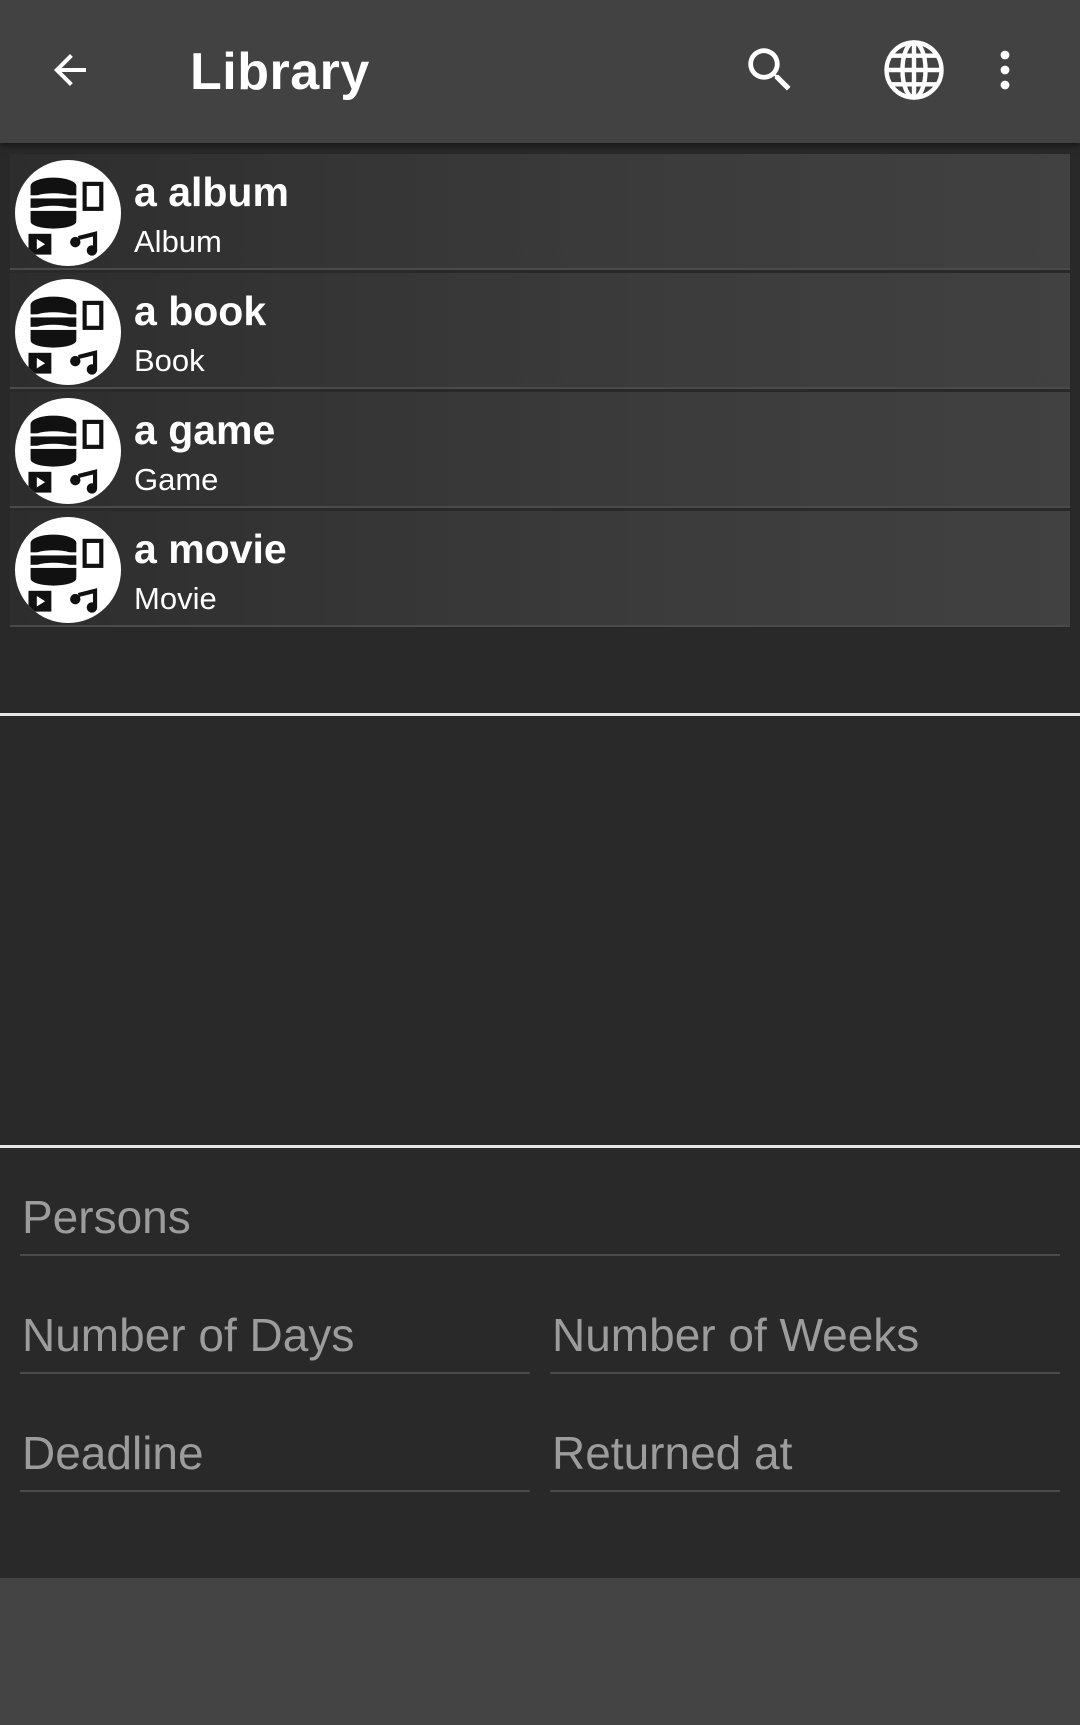  I want to click on returned-at-input, so click(805, 1453).